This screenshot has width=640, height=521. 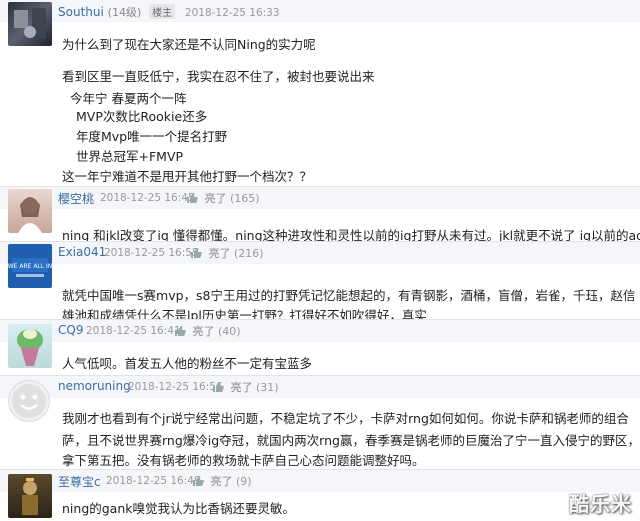 I want to click on post-line: ning的gank嗅觉我认为比香锅还要灵敏。, so click(x=179, y=508).